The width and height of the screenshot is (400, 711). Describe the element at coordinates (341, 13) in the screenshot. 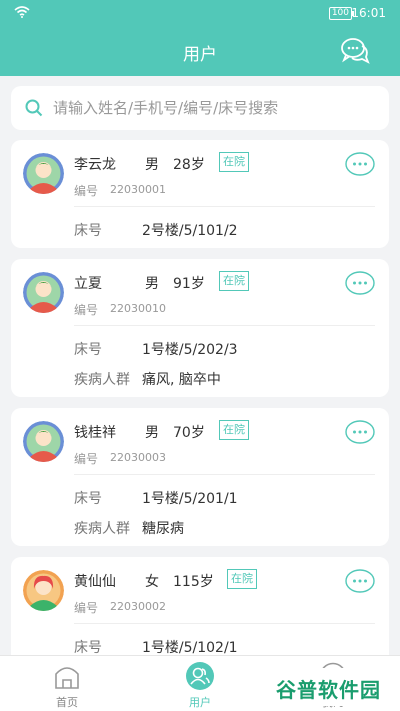

I see `battery-indicator: 100` at that location.